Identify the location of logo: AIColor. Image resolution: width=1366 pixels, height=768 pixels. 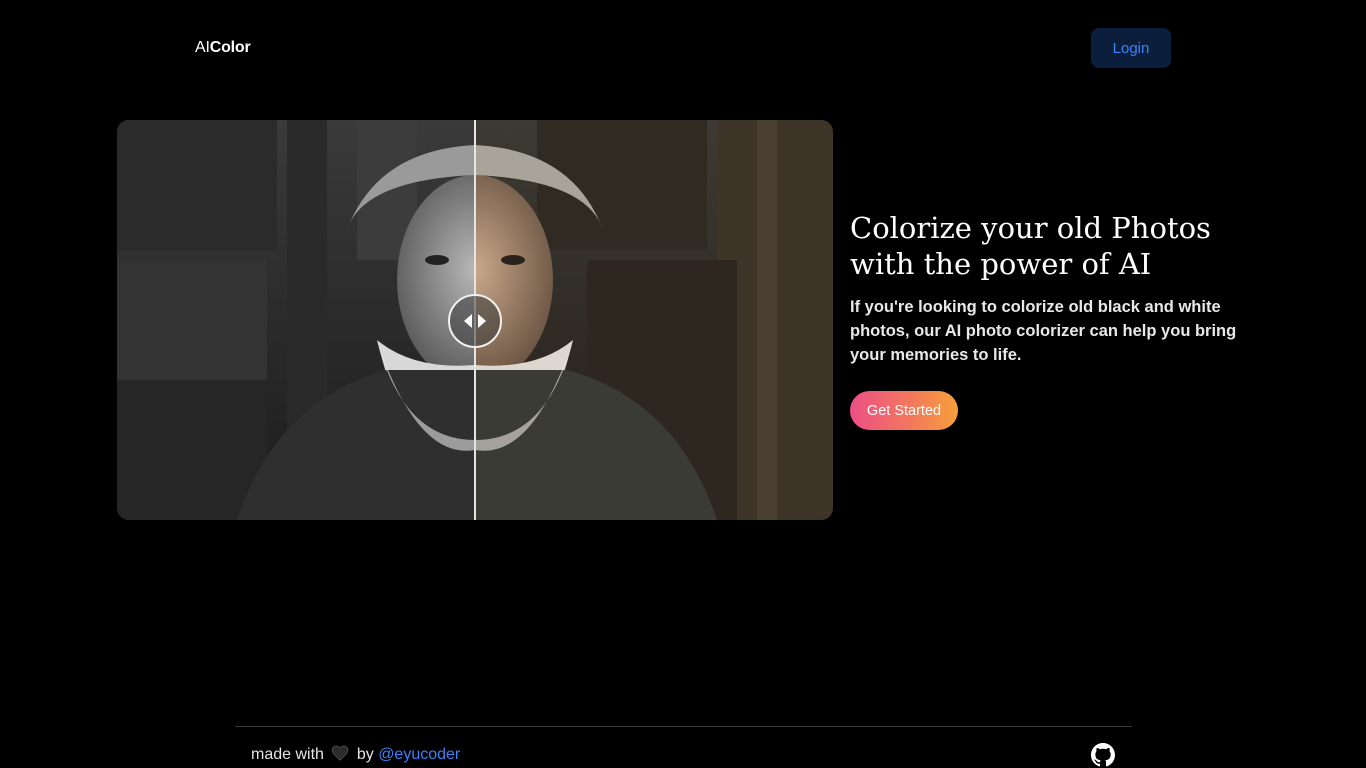
(223, 48).